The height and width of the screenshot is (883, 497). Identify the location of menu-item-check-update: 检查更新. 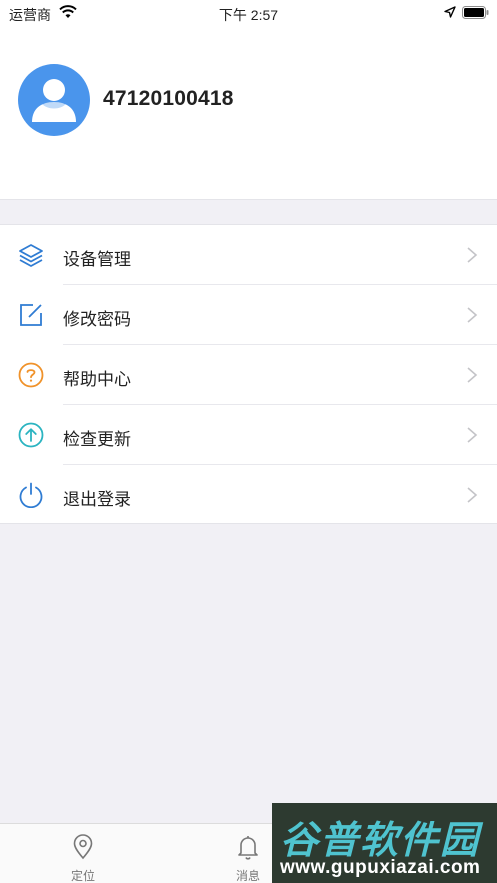
(248, 435).